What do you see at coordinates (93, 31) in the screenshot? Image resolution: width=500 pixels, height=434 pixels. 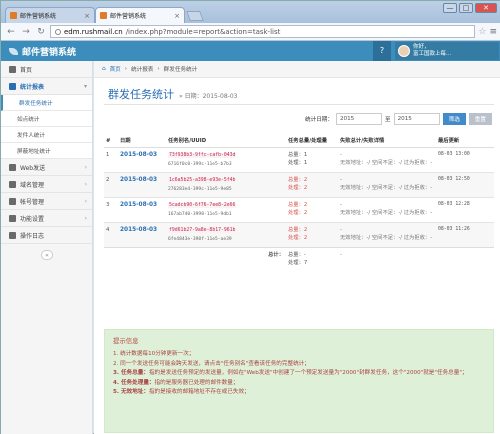 I see `url-domain: edm.rushmail.cn` at bounding box center [93, 31].